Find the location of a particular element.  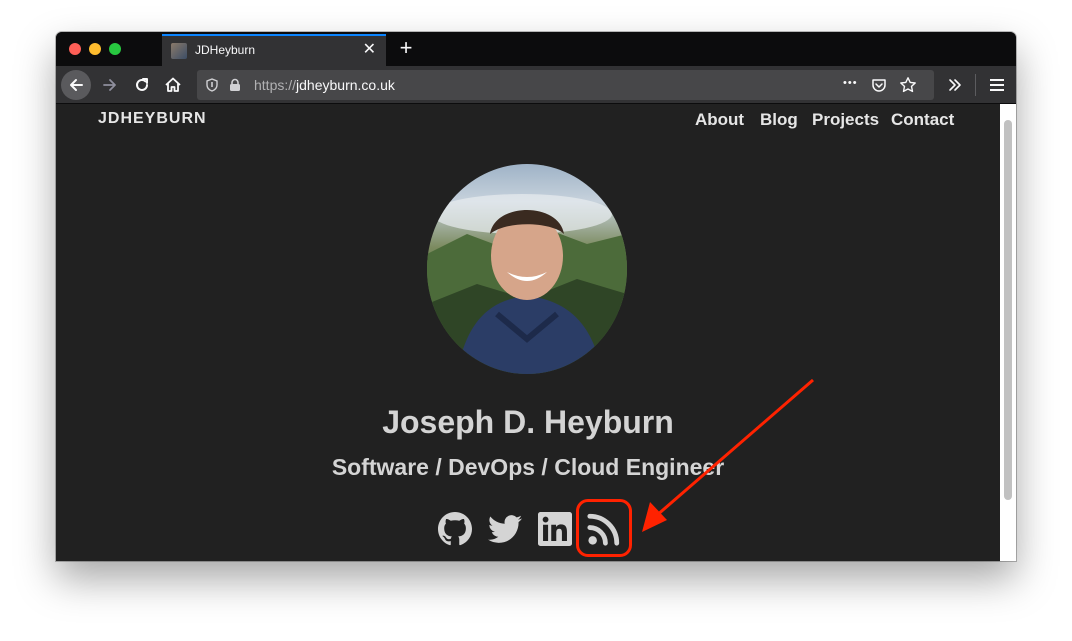

nav-link-about: About is located at coordinates (719, 120).